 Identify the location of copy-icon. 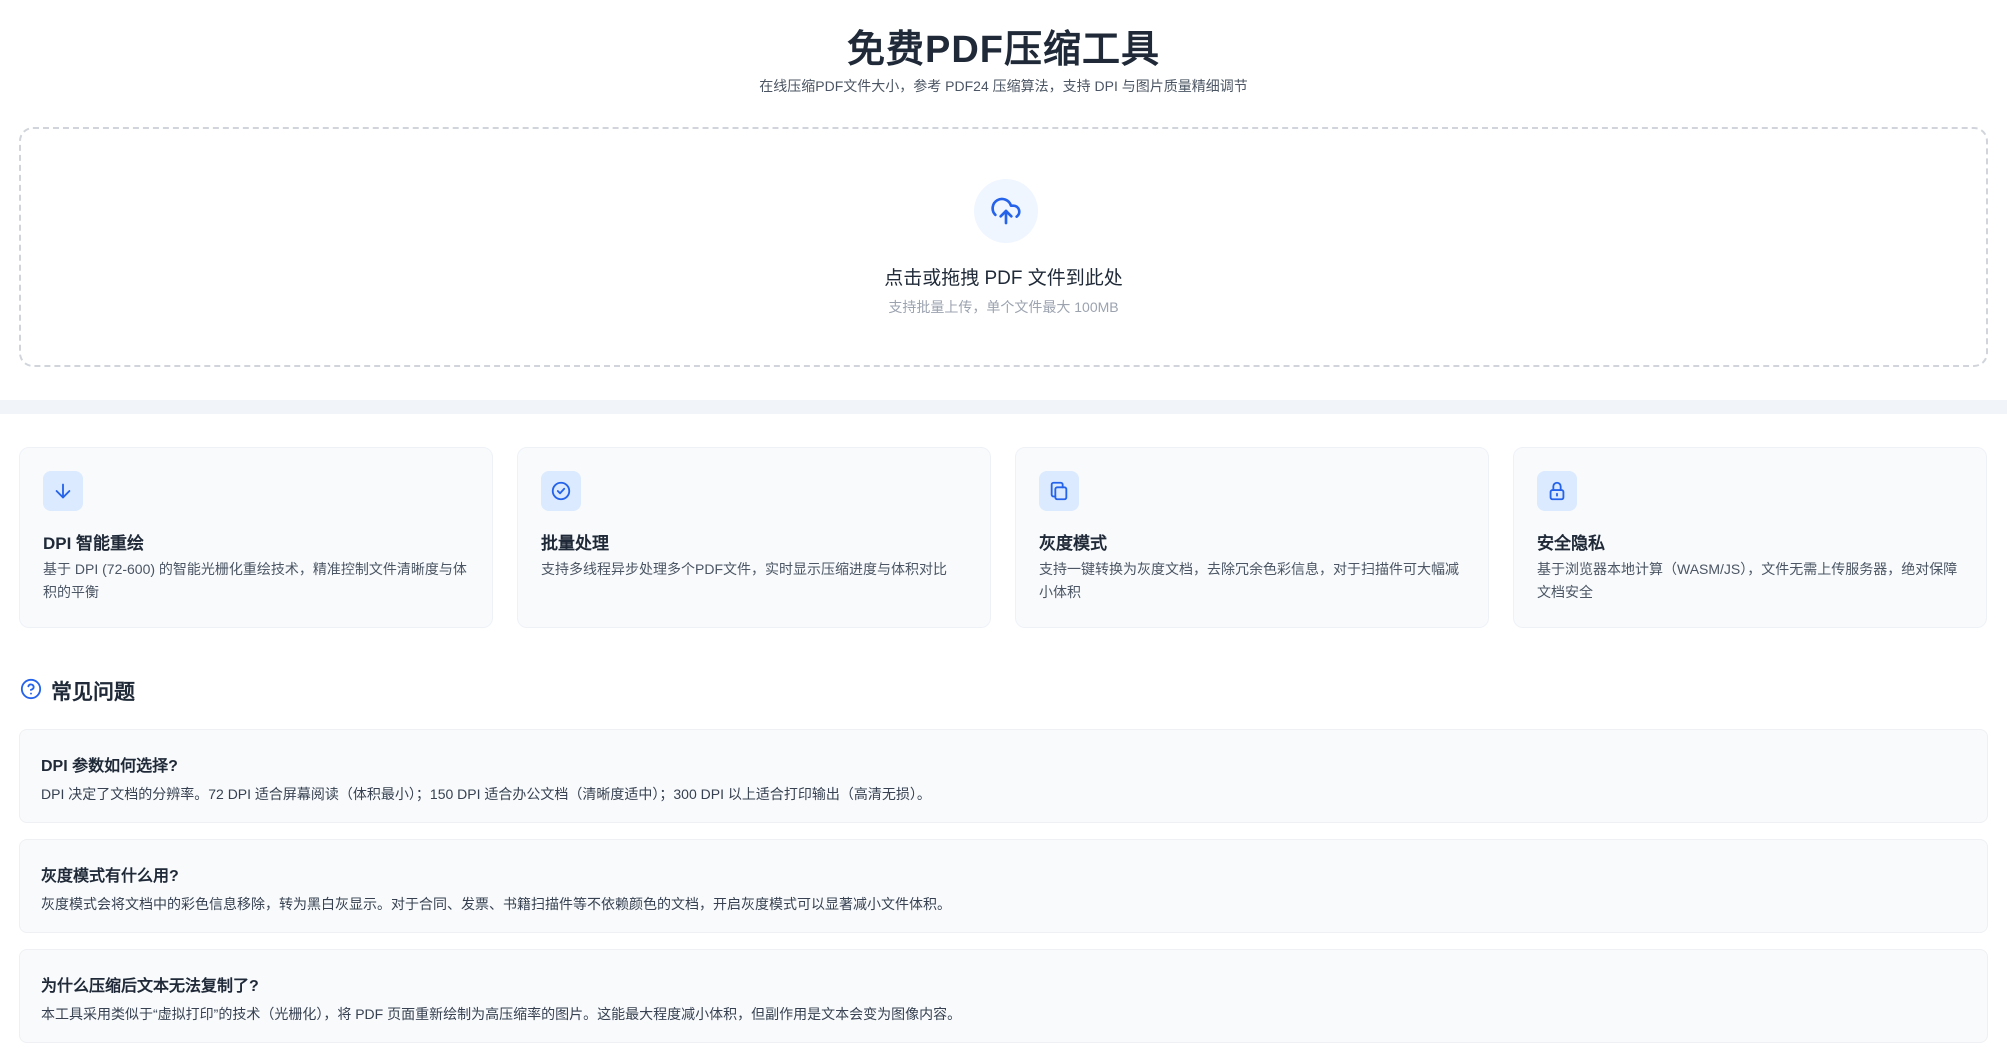
(1059, 491).